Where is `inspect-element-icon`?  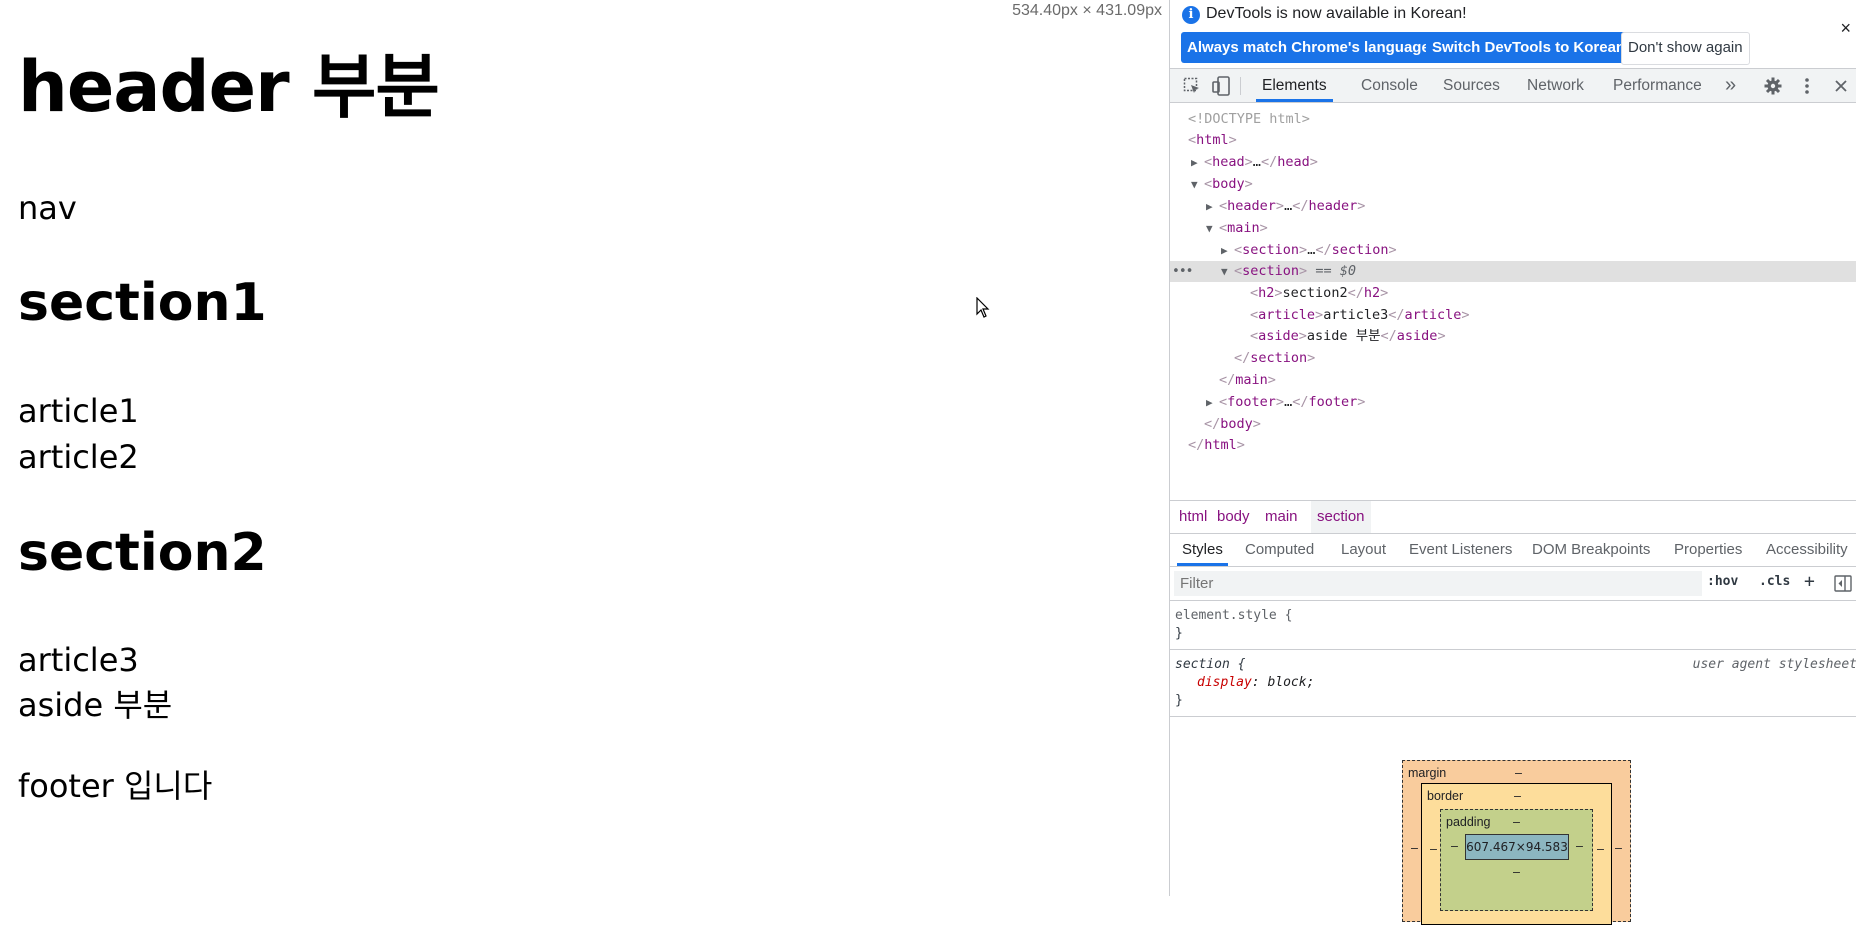
inspect-element-icon is located at coordinates (1192, 86).